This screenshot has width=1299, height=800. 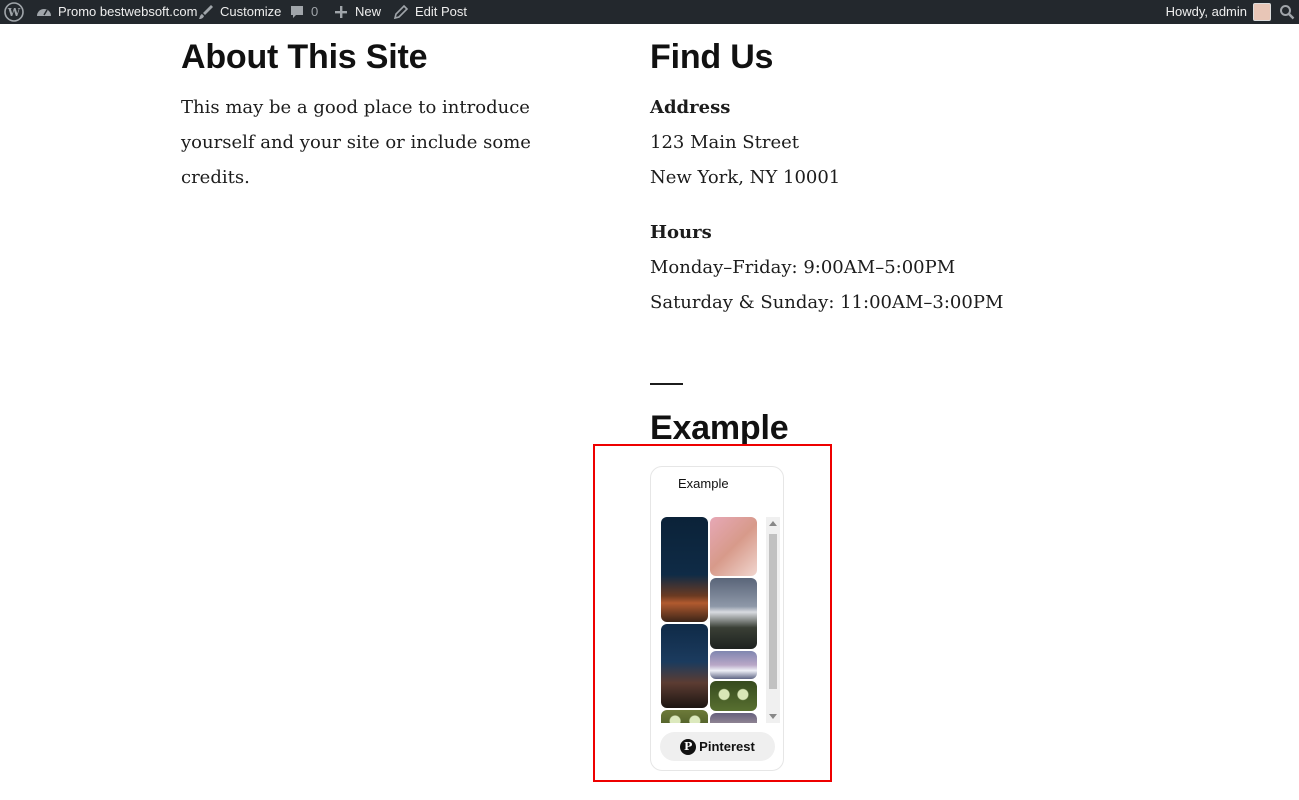 What do you see at coordinates (315, 11) in the screenshot?
I see `comments-count: 0` at bounding box center [315, 11].